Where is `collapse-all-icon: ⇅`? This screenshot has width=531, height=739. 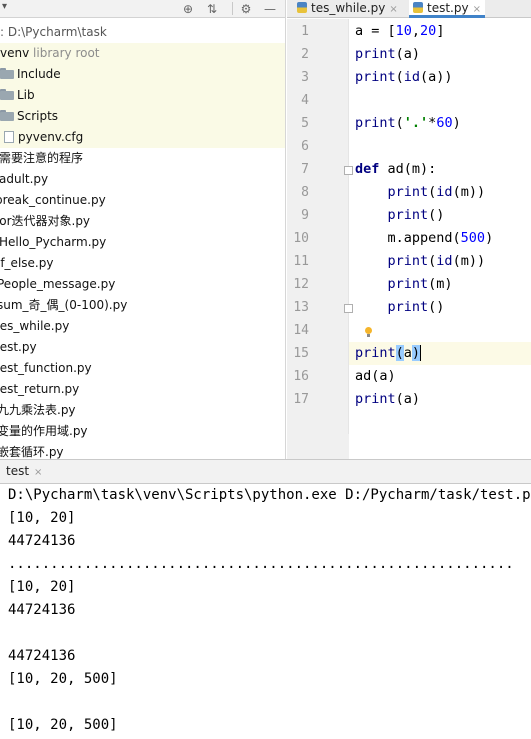
collapse-all-icon: ⇅ is located at coordinates (212, 8).